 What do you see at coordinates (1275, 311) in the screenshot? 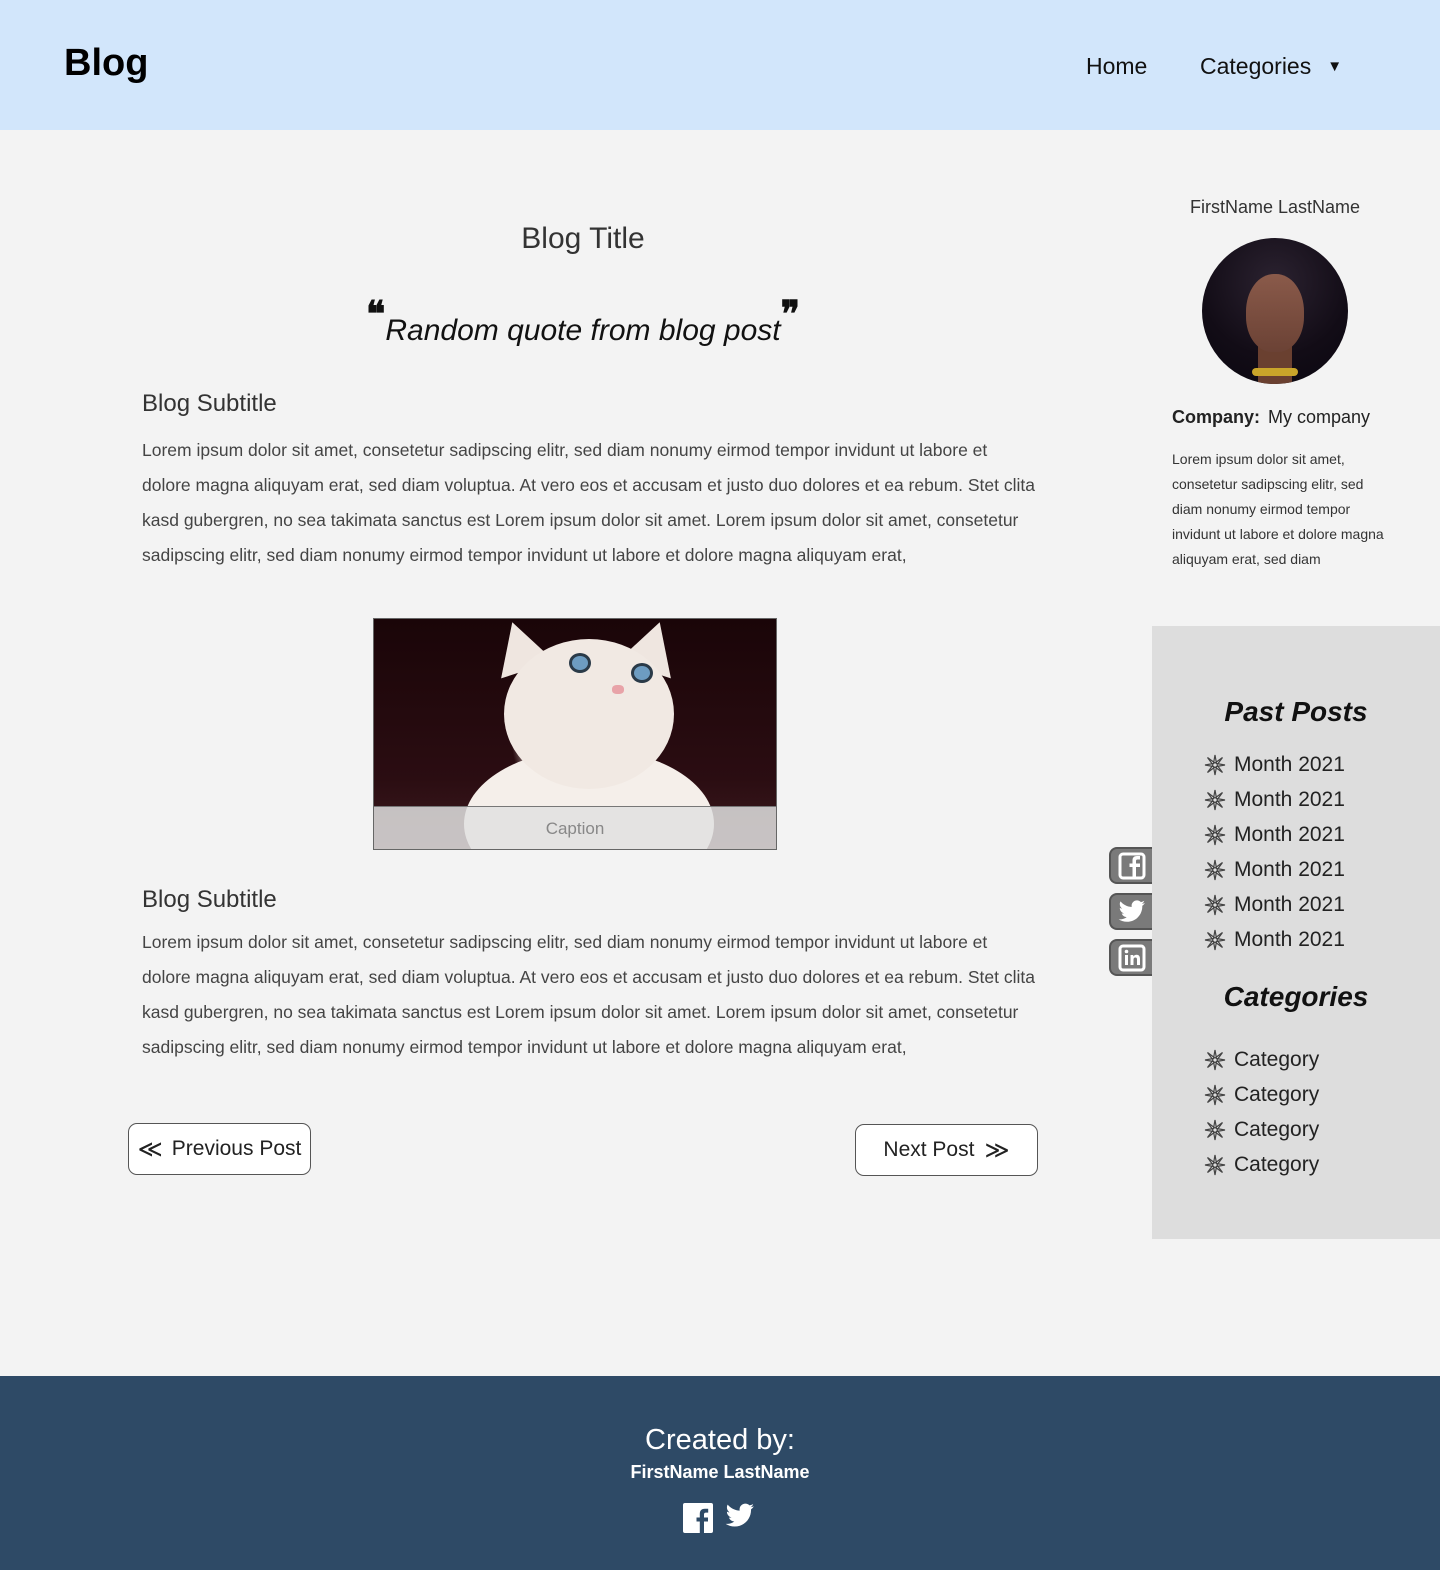
I see `author-avatar` at bounding box center [1275, 311].